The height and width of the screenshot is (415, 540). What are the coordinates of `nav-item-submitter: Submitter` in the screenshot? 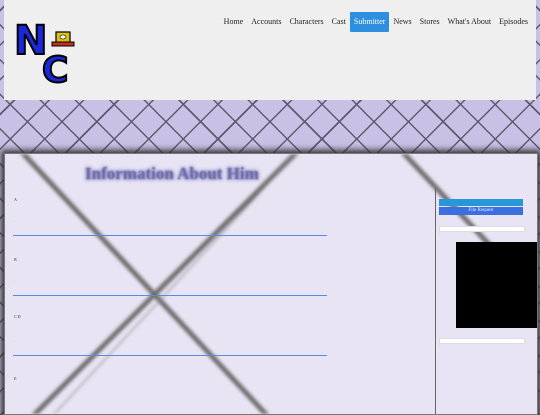 It's located at (369, 22).